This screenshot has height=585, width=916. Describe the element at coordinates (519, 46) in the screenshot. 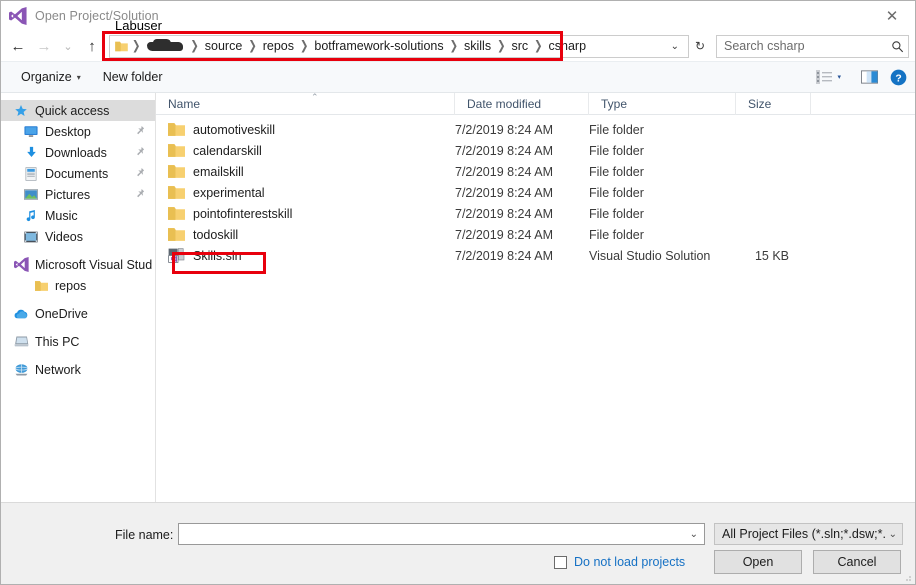

I see `breadcrumb-src: src` at that location.